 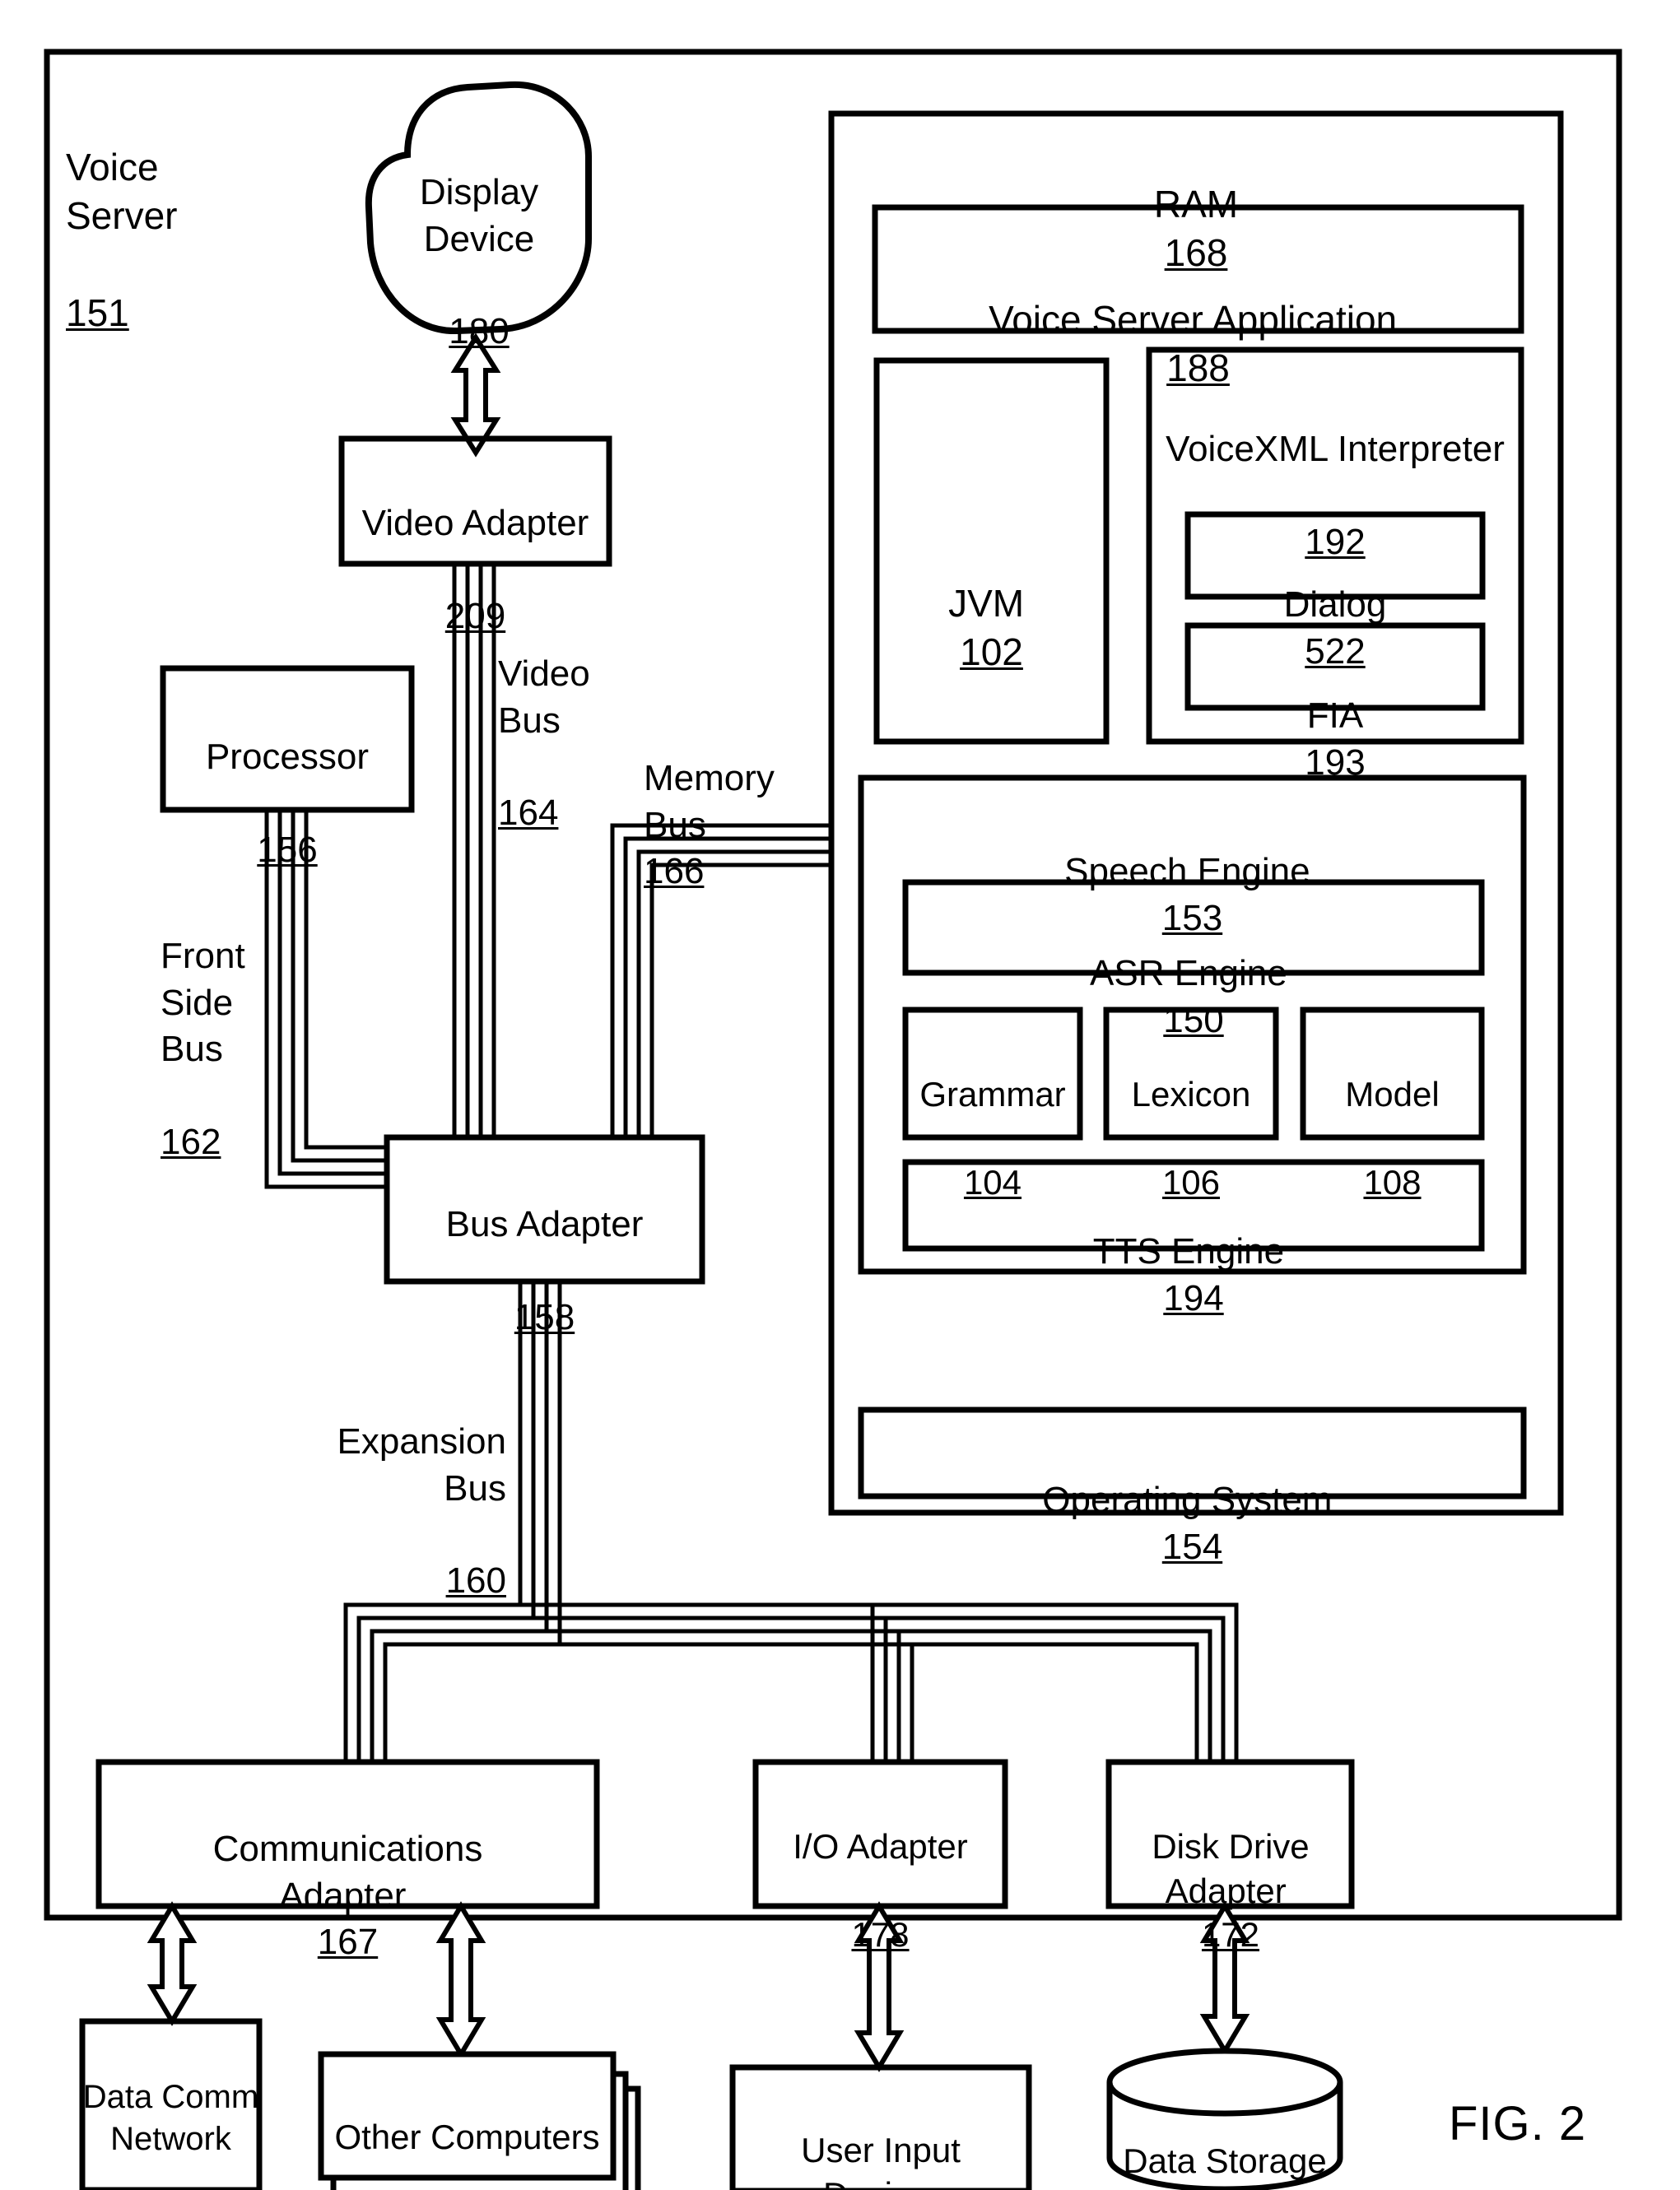 What do you see at coordinates (122, 240) in the screenshot?
I see `voice-server-title: Voice Server 151` at bounding box center [122, 240].